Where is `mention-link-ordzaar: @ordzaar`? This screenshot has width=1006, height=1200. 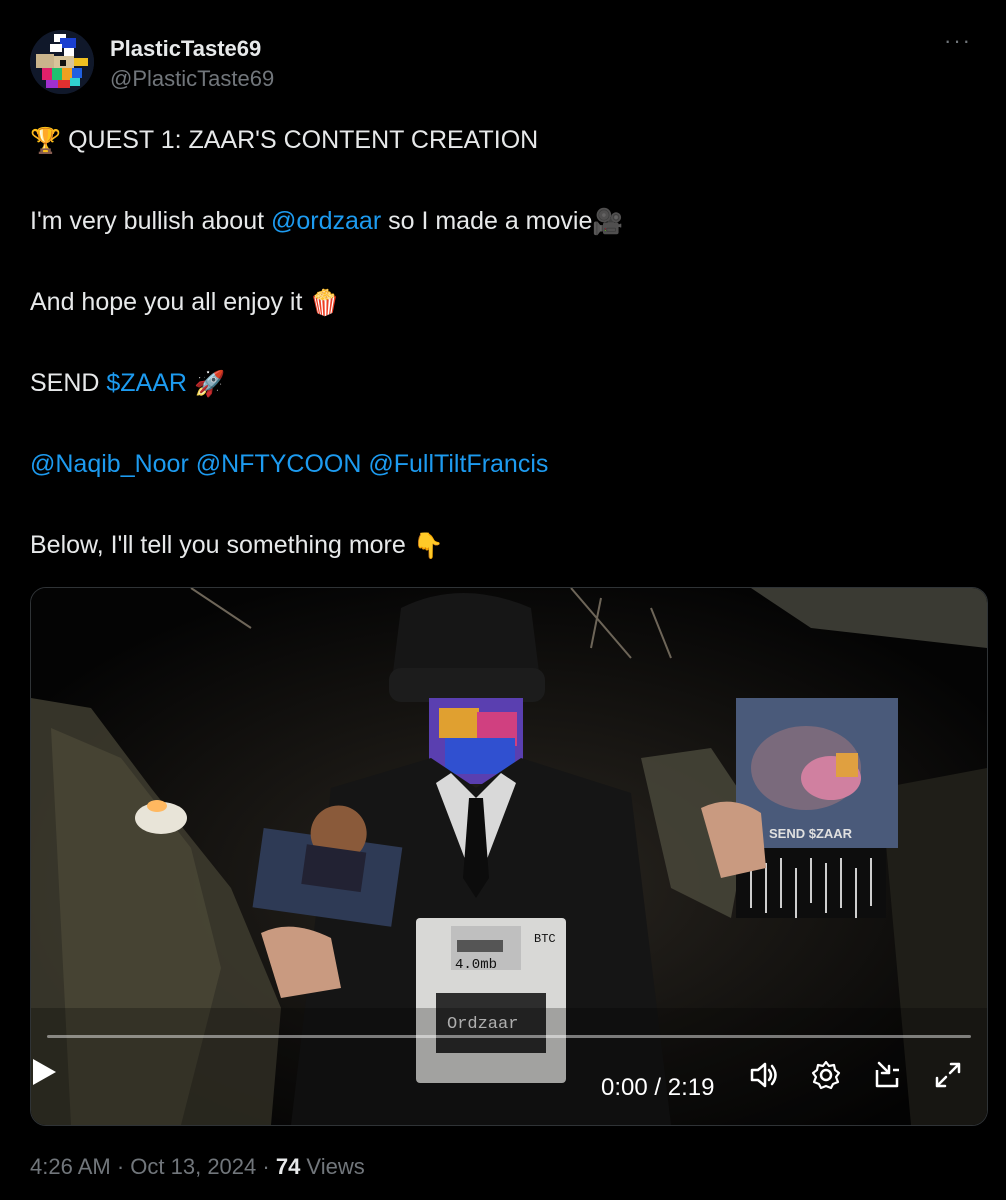
mention-link-ordzaar: @ordzaar is located at coordinates (326, 221).